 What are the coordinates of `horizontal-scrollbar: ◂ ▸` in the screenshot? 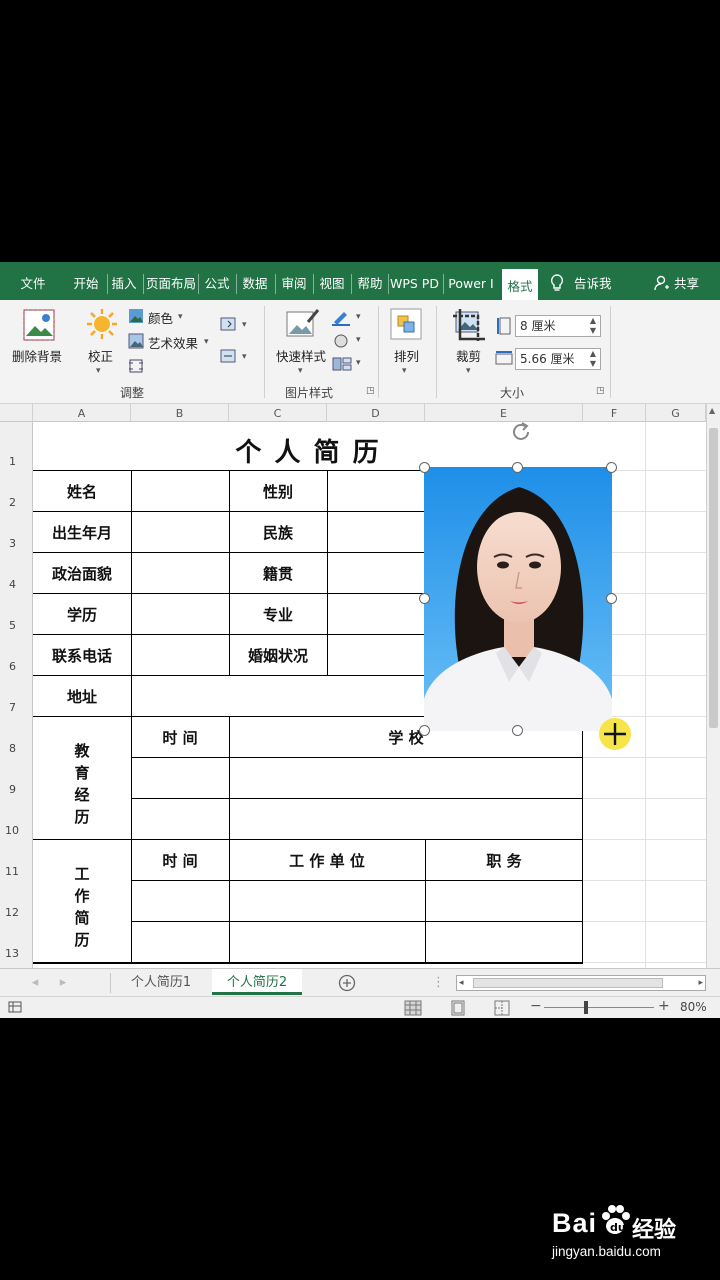 It's located at (581, 983).